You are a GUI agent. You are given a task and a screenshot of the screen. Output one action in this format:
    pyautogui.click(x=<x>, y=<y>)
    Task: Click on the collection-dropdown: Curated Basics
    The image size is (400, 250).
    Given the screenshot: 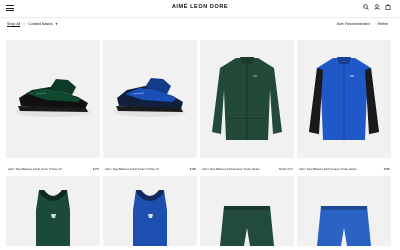 What is the action you would take?
    pyautogui.click(x=40, y=24)
    